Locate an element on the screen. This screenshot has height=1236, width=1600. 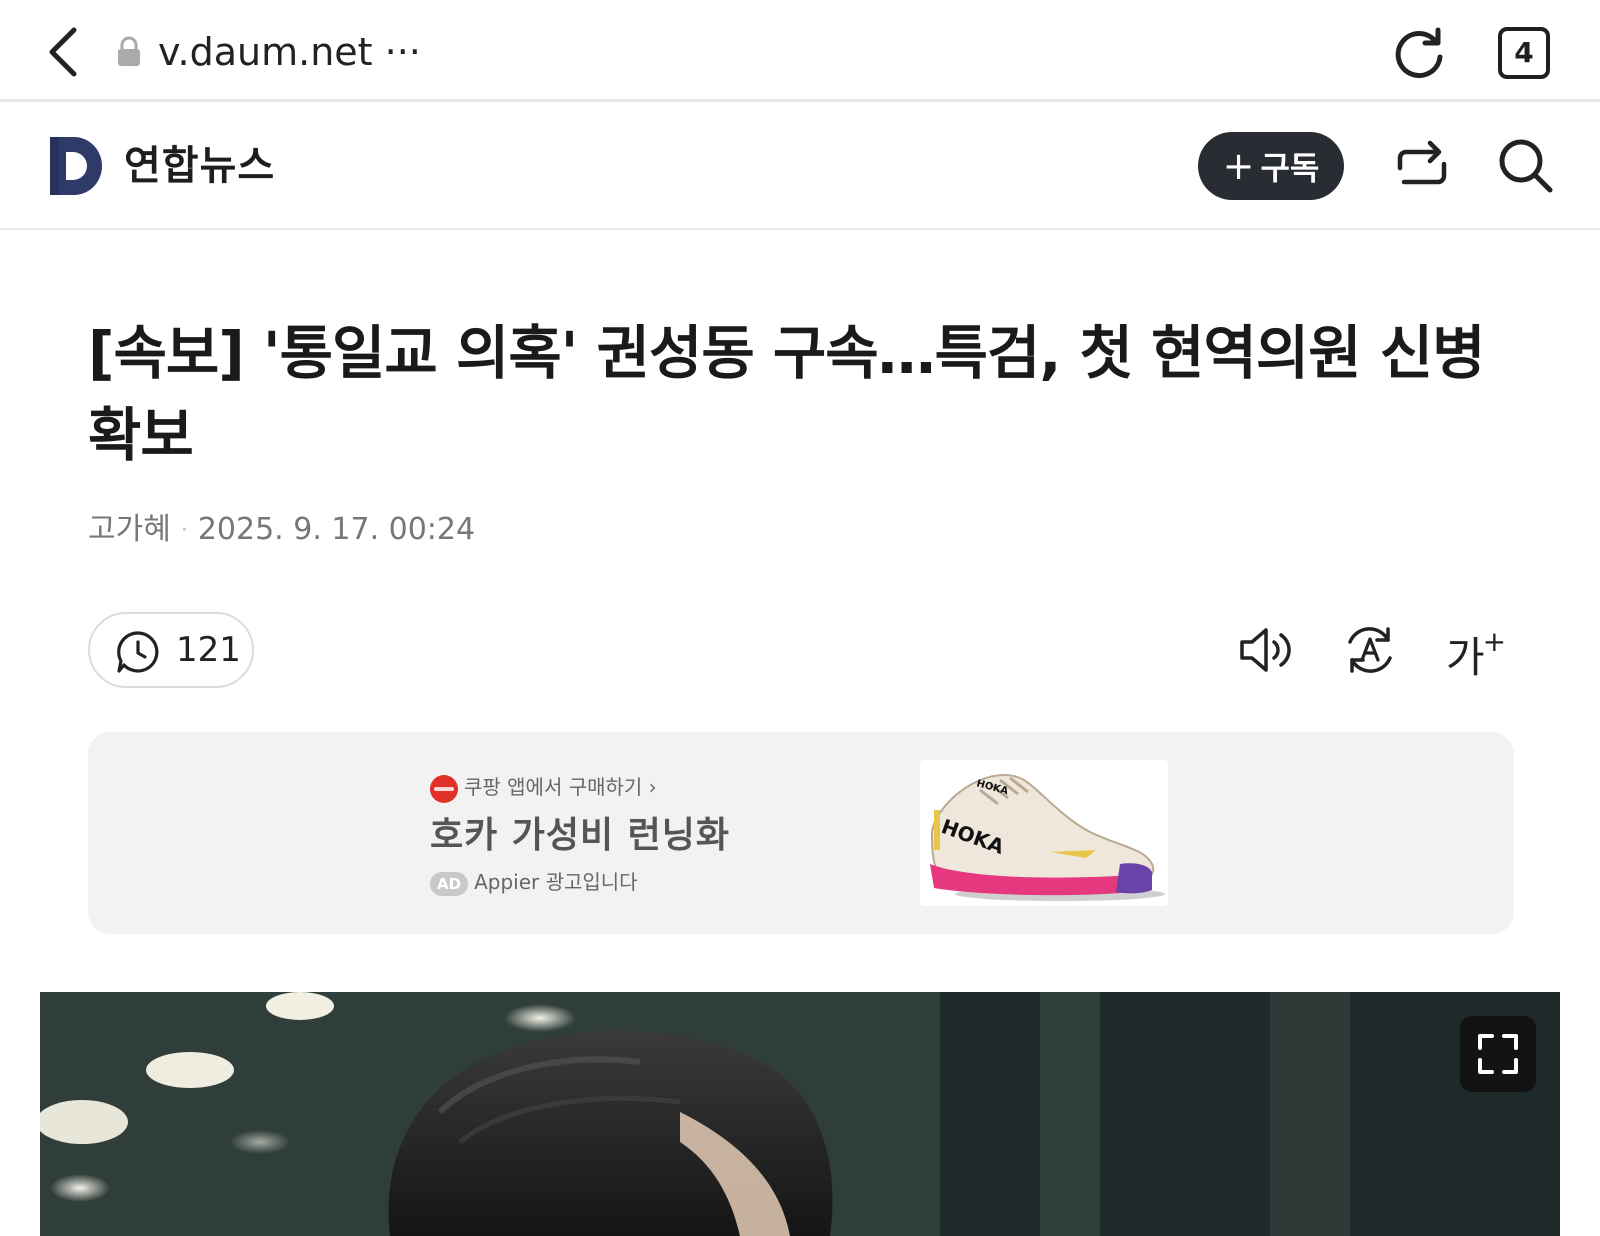
ad-product-image: HOKA HOKA is located at coordinates (1044, 833).